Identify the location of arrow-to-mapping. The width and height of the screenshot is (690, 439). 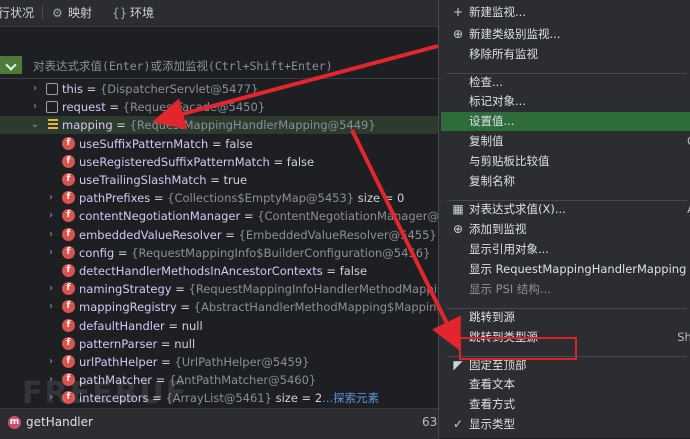
(295, 87).